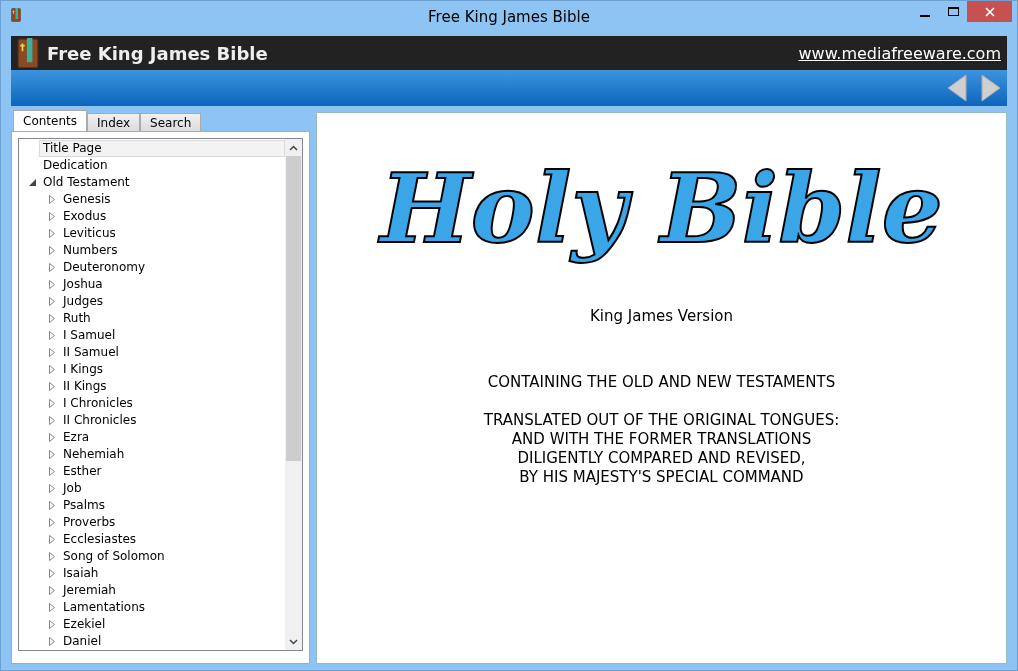  What do you see at coordinates (94, 454) in the screenshot?
I see `tree-item: Nehemiah` at bounding box center [94, 454].